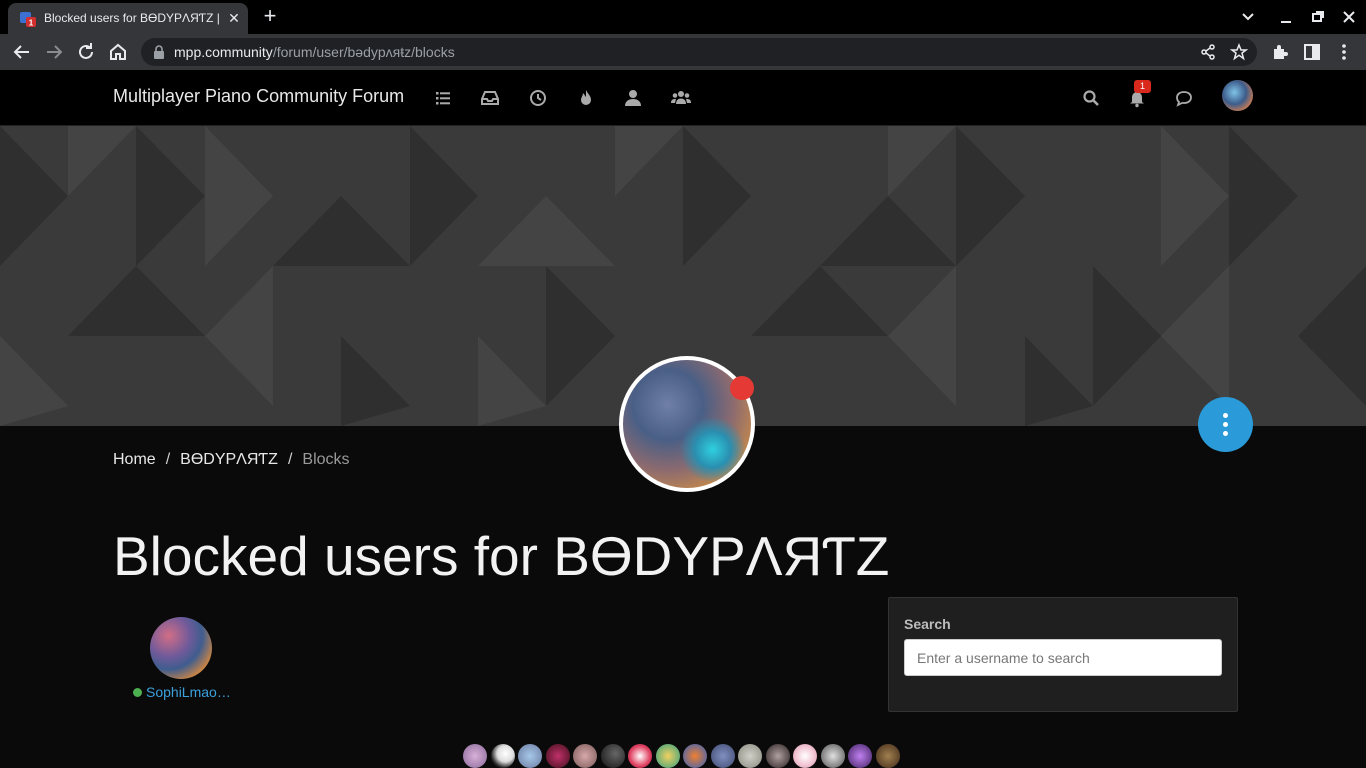  I want to click on breadcrumb-home: Home, so click(134, 459).